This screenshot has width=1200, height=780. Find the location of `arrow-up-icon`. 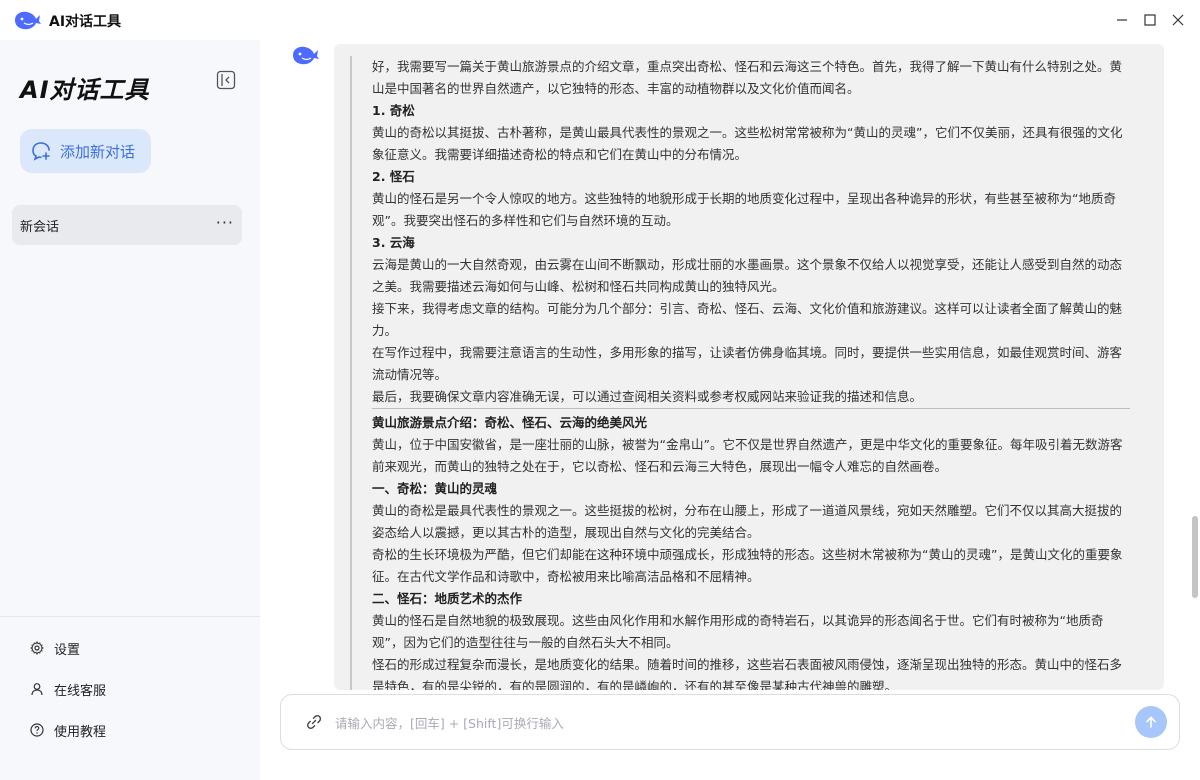

arrow-up-icon is located at coordinates (1151, 722).